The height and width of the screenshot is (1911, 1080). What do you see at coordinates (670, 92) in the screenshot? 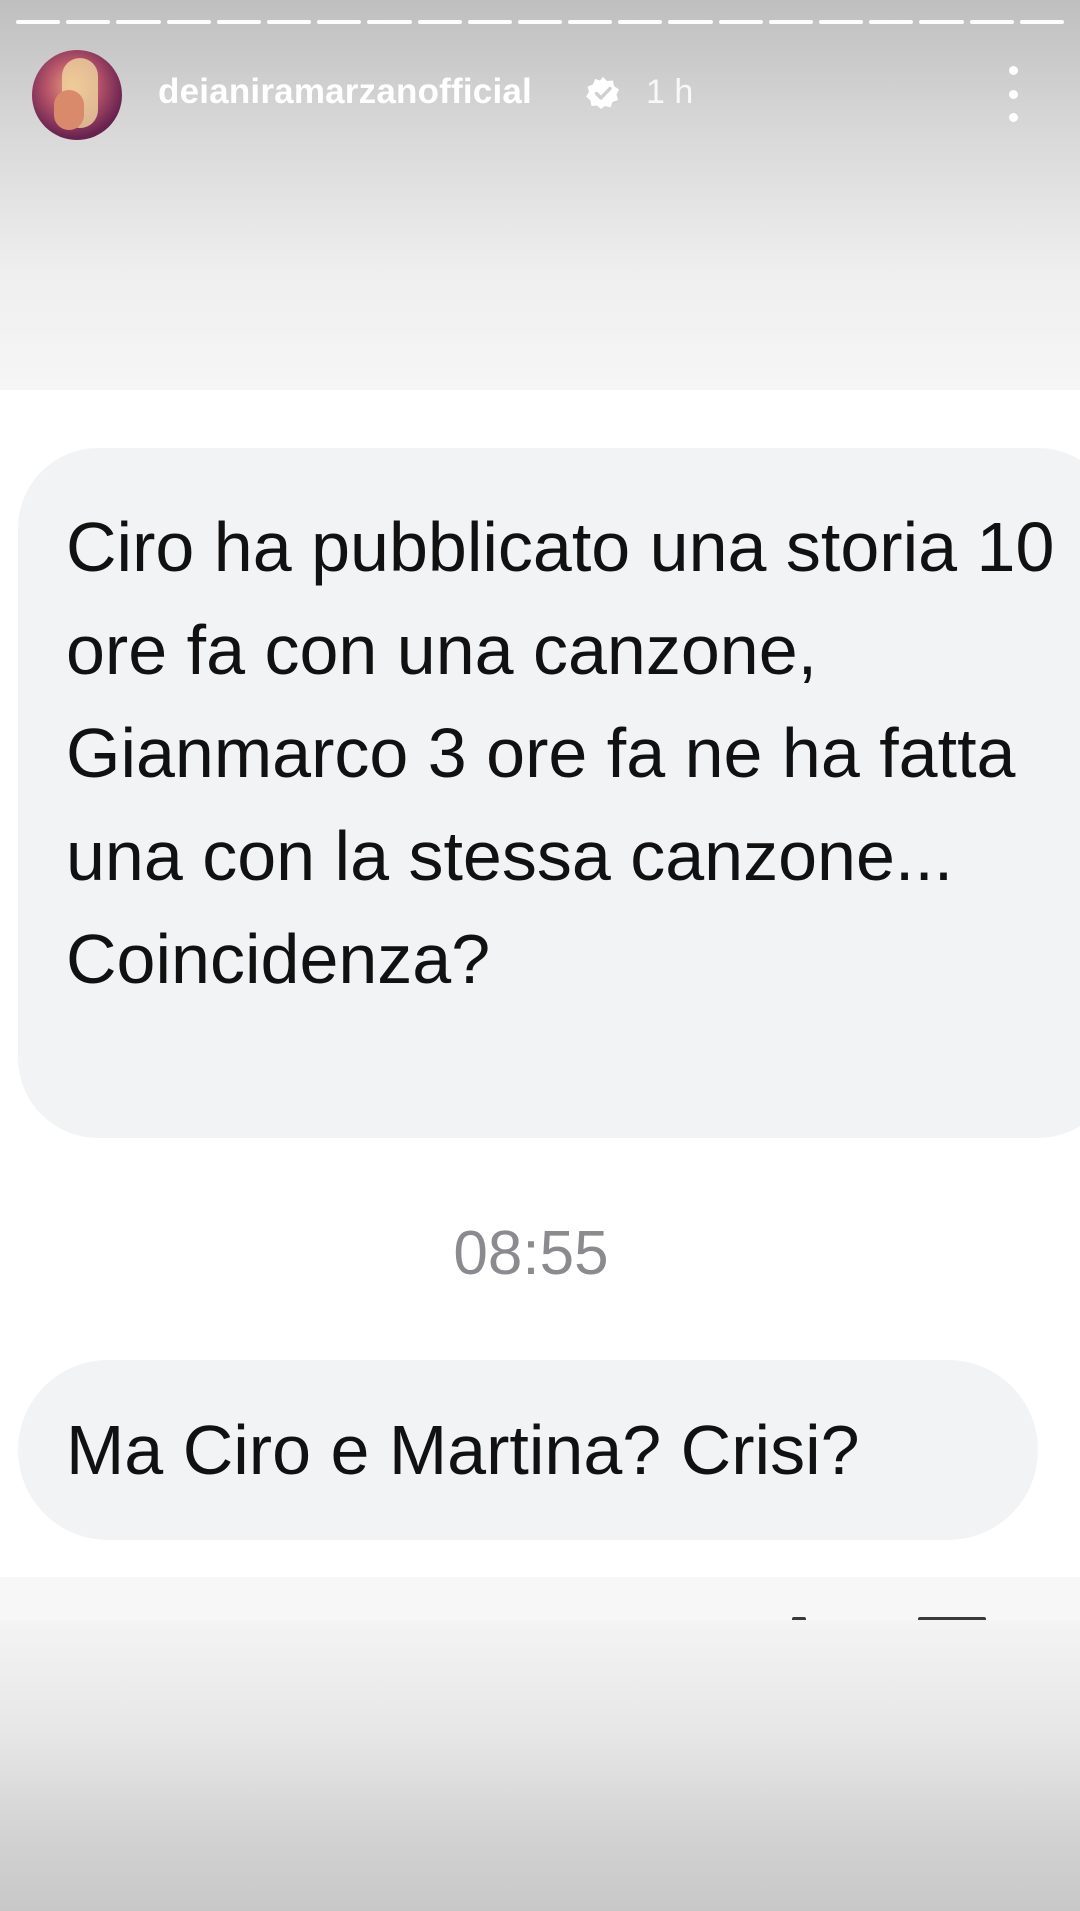
I see `story-time: 1 h` at bounding box center [670, 92].